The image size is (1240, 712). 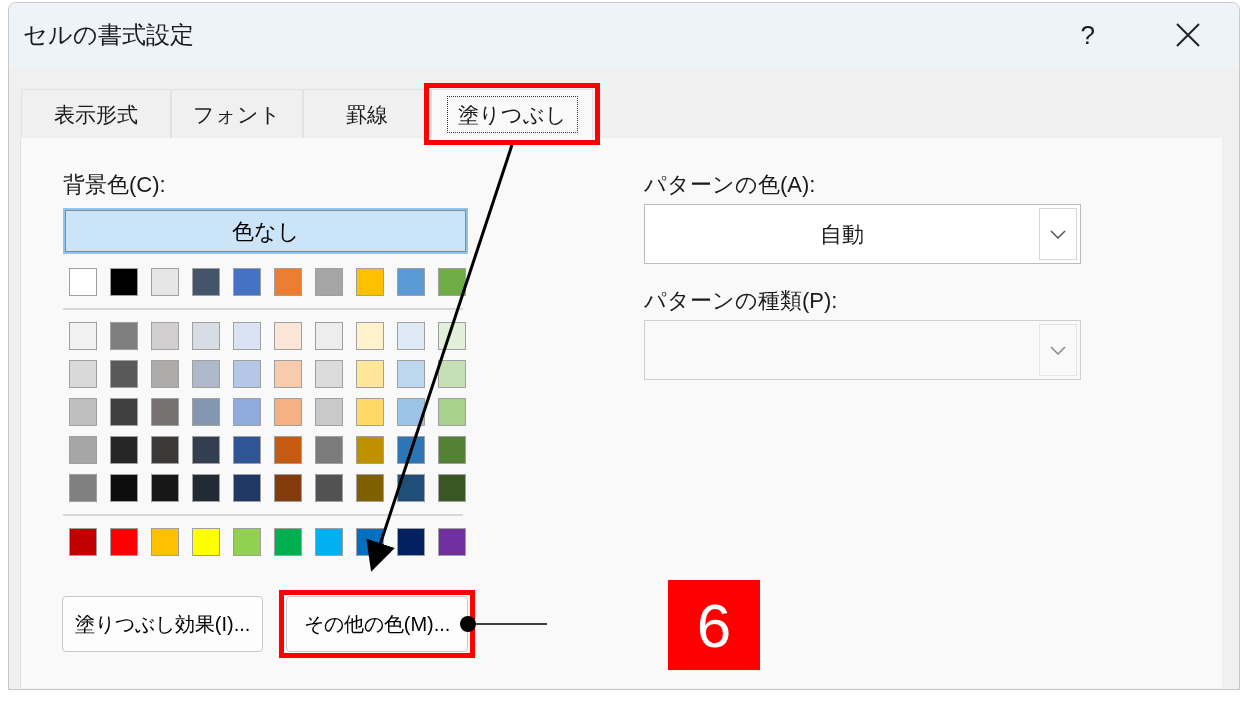 What do you see at coordinates (265, 231) in the screenshot?
I see `no-color-button: 色なし` at bounding box center [265, 231].